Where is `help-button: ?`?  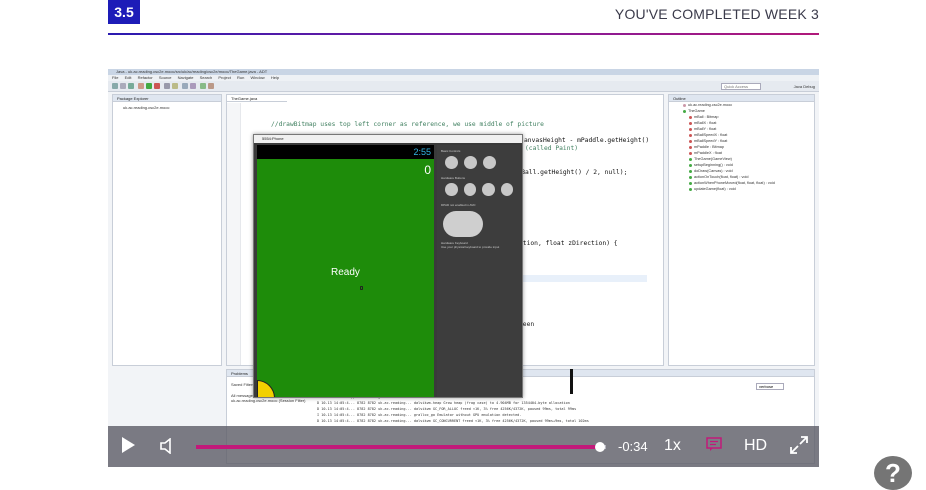
help-button: ? is located at coordinates (893, 473).